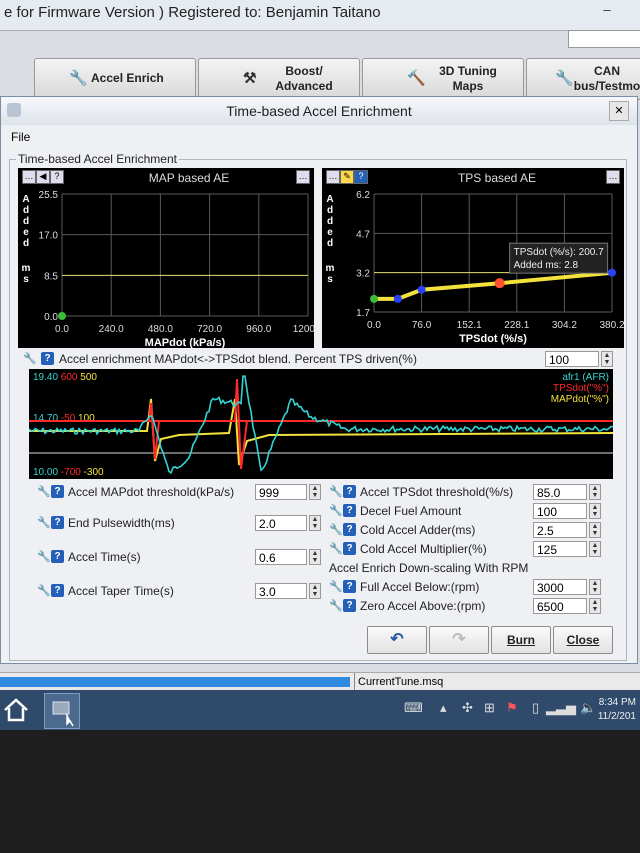  Describe the element at coordinates (363, 234) in the screenshot. I see `y-tick-label: 4.7` at that location.